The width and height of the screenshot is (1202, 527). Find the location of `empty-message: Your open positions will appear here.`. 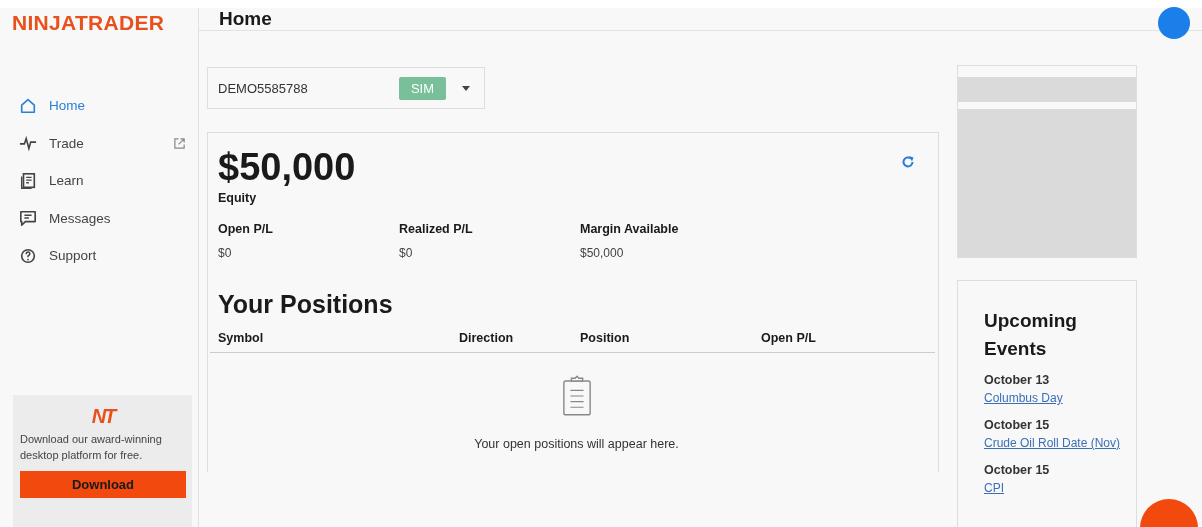

empty-message: Your open positions will appear here. is located at coordinates (576, 444).